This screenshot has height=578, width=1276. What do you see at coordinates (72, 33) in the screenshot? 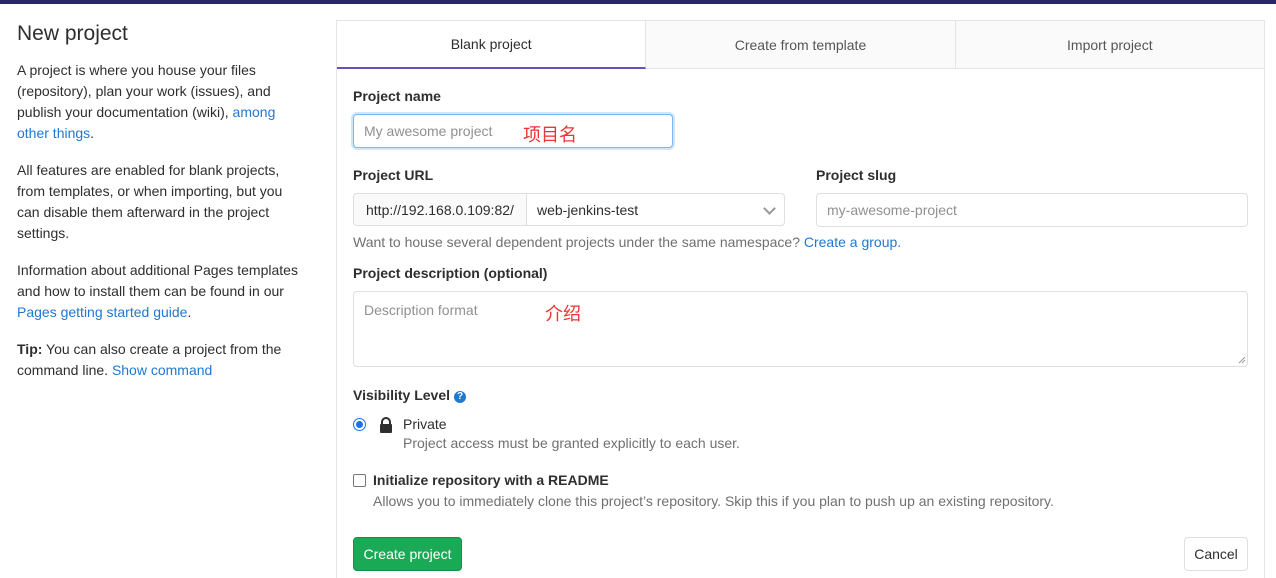
I see `page-title: New project` at bounding box center [72, 33].